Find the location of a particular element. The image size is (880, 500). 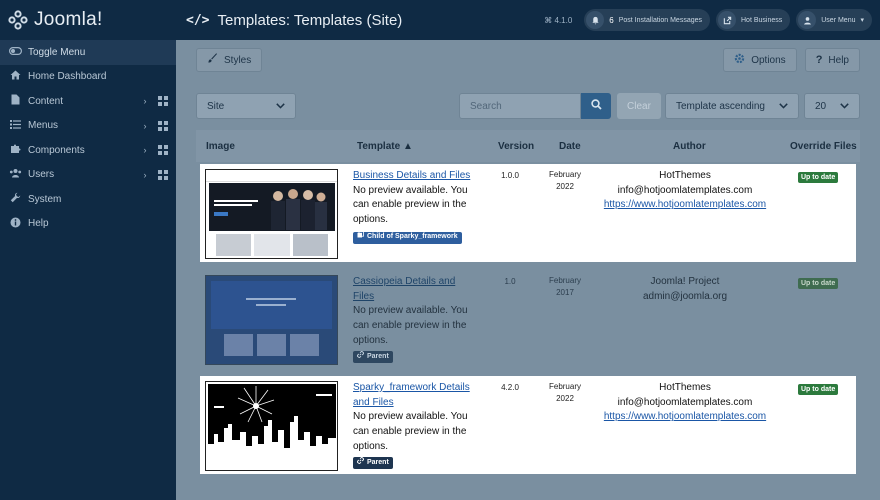

list-icon is located at coordinates (15, 125).